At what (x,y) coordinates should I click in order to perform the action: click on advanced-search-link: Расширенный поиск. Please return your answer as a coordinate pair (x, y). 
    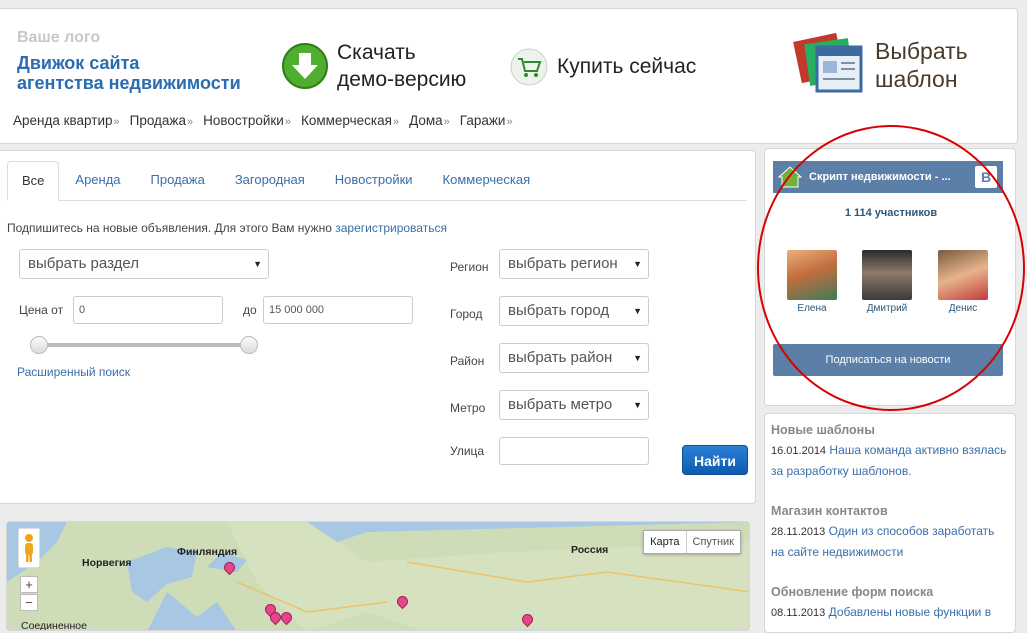
    Looking at the image, I should click on (73, 372).